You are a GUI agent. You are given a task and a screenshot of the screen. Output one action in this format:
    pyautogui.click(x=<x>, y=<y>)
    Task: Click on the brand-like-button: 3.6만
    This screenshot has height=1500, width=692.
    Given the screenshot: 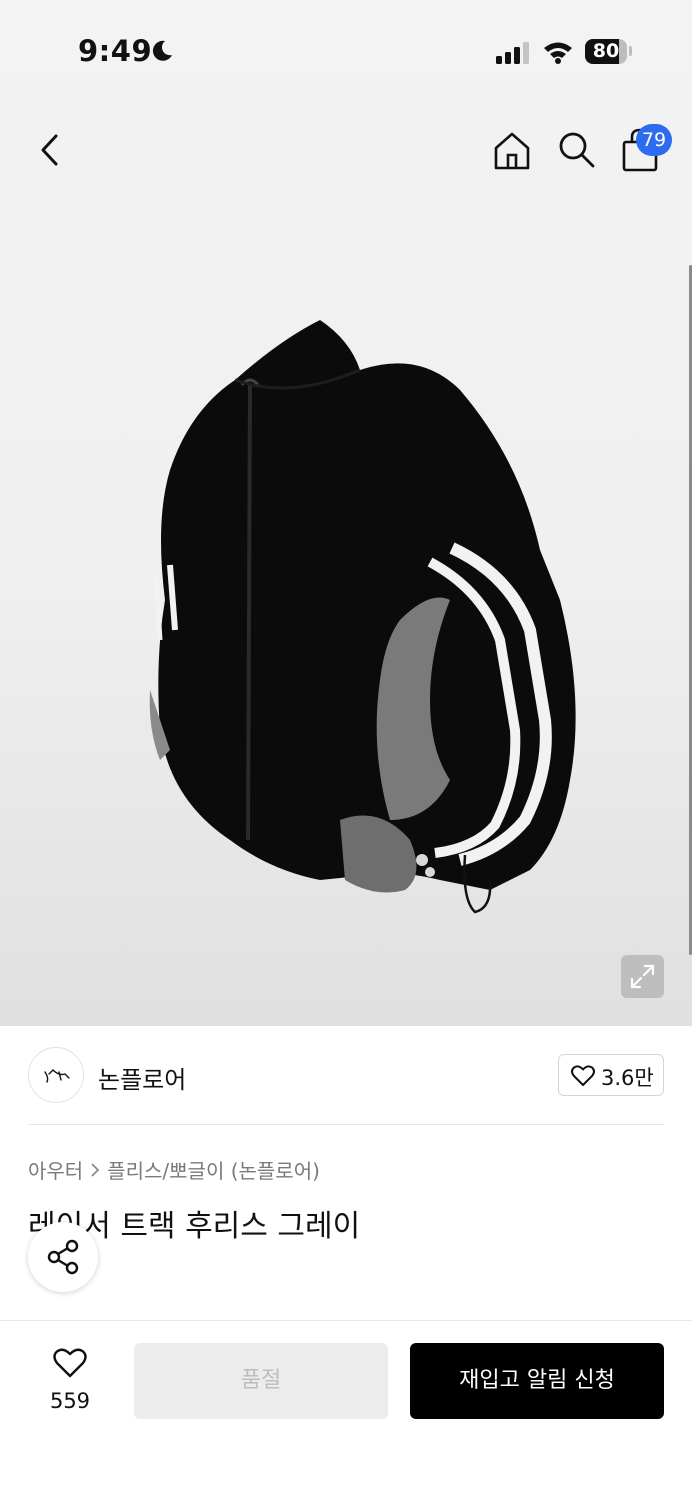 What is the action you would take?
    pyautogui.click(x=611, y=1075)
    